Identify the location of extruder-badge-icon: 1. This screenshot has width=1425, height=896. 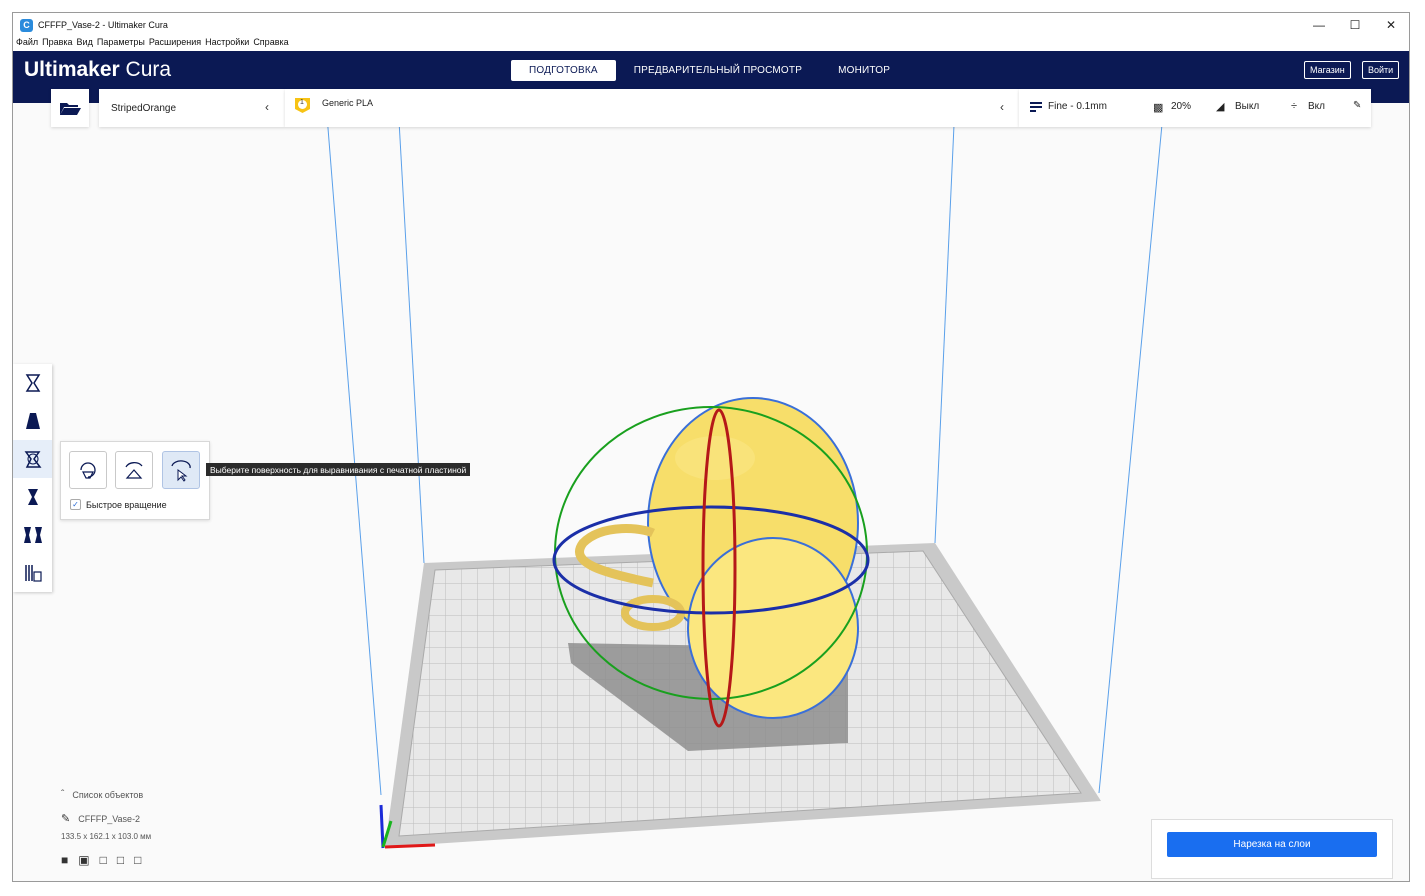
(302, 105).